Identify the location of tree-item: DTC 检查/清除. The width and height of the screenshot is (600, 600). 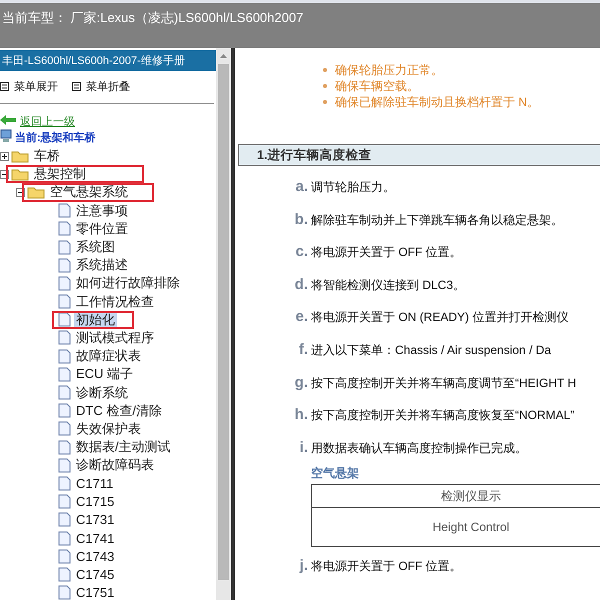
(119, 411).